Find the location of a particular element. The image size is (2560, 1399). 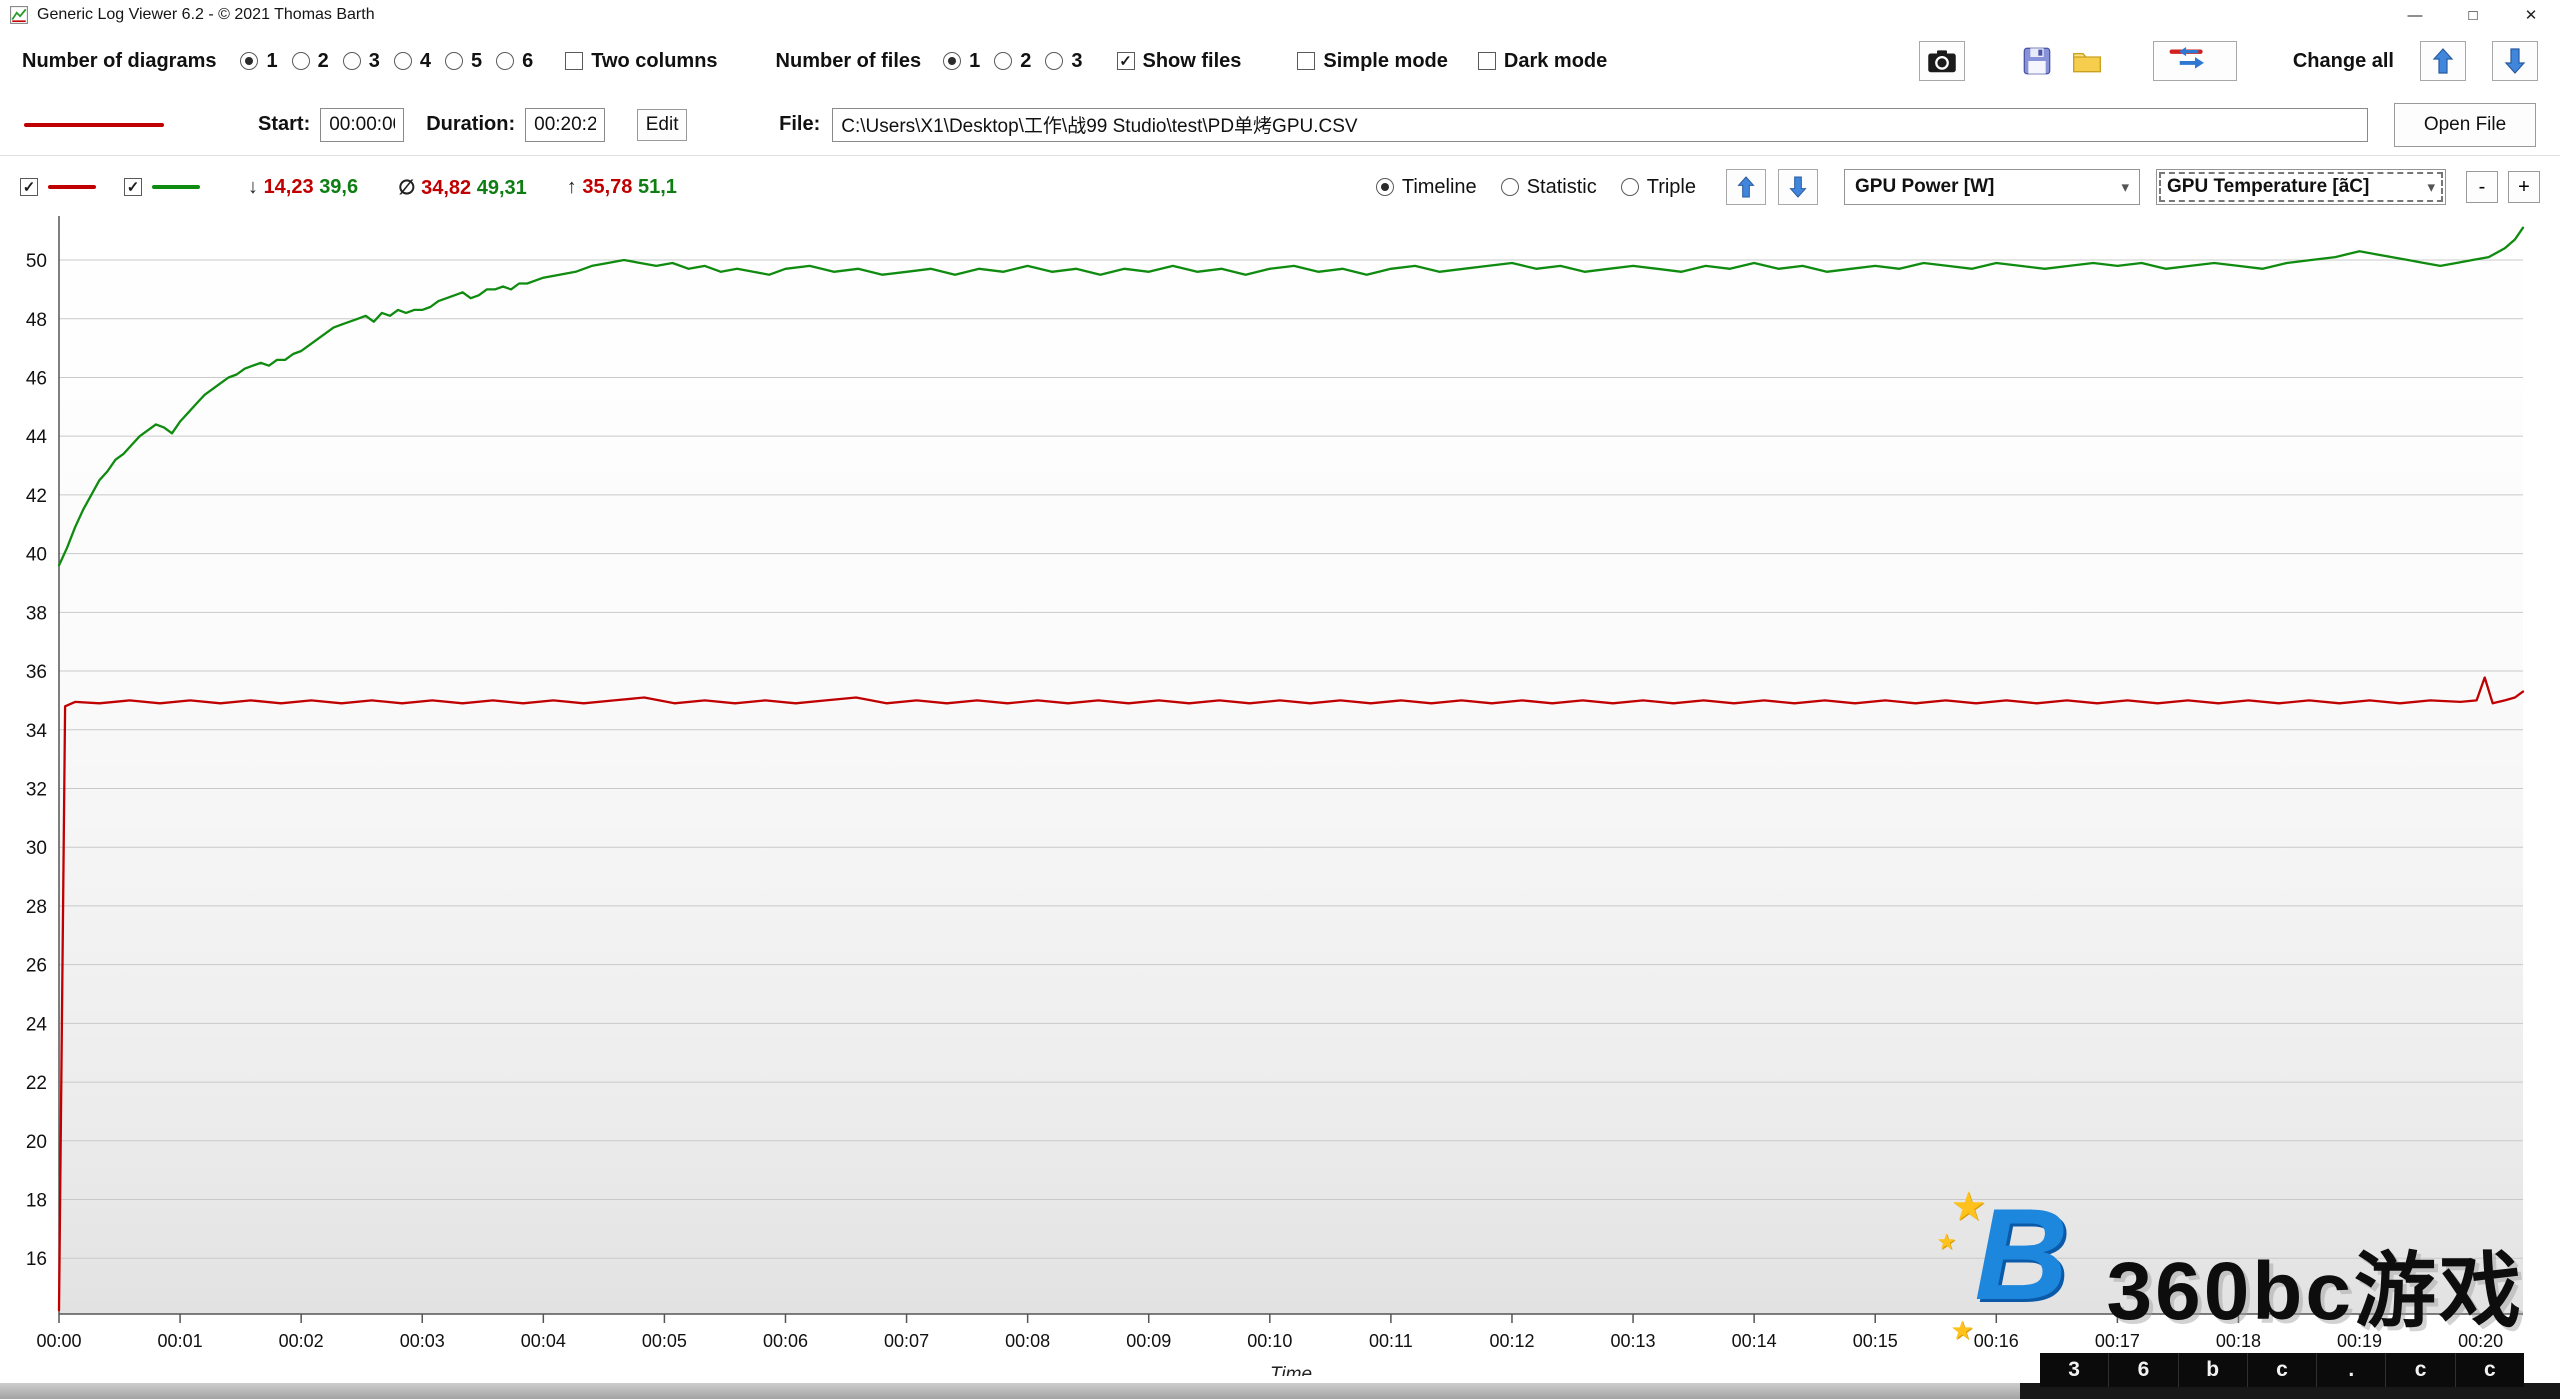

files-option-1: 1 is located at coordinates (961, 61).